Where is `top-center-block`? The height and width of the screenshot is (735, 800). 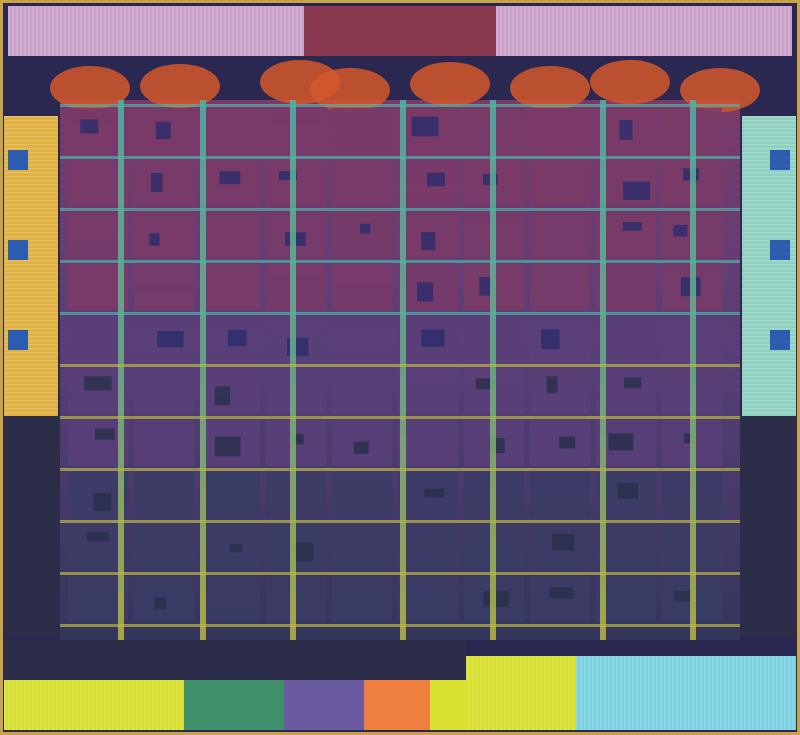
top-center-block is located at coordinates (400, 31).